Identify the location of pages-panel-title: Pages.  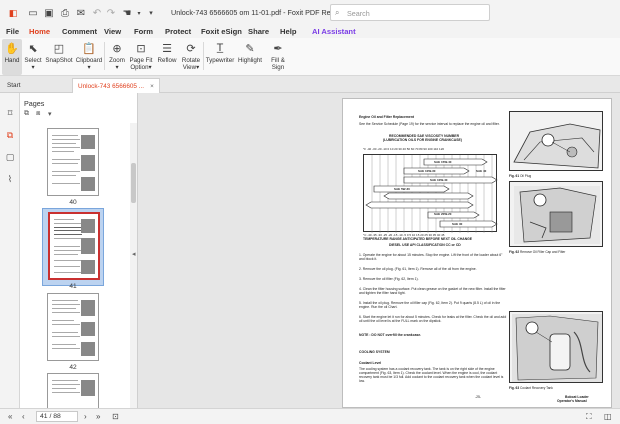
(34, 103).